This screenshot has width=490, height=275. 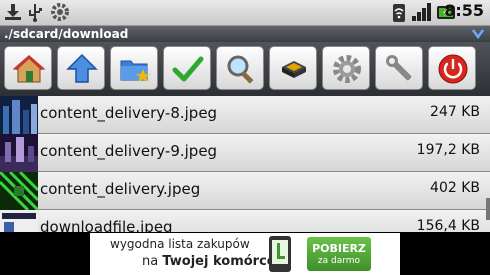 I want to click on wifi-icon, so click(x=399, y=13).